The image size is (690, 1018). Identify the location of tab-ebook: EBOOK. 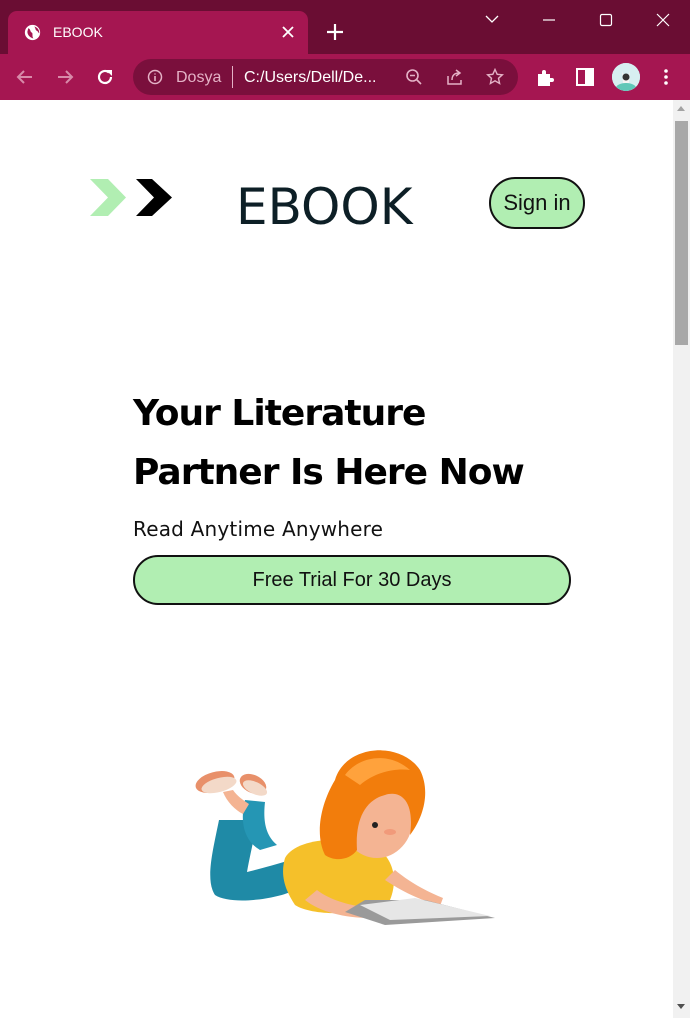
(158, 32).